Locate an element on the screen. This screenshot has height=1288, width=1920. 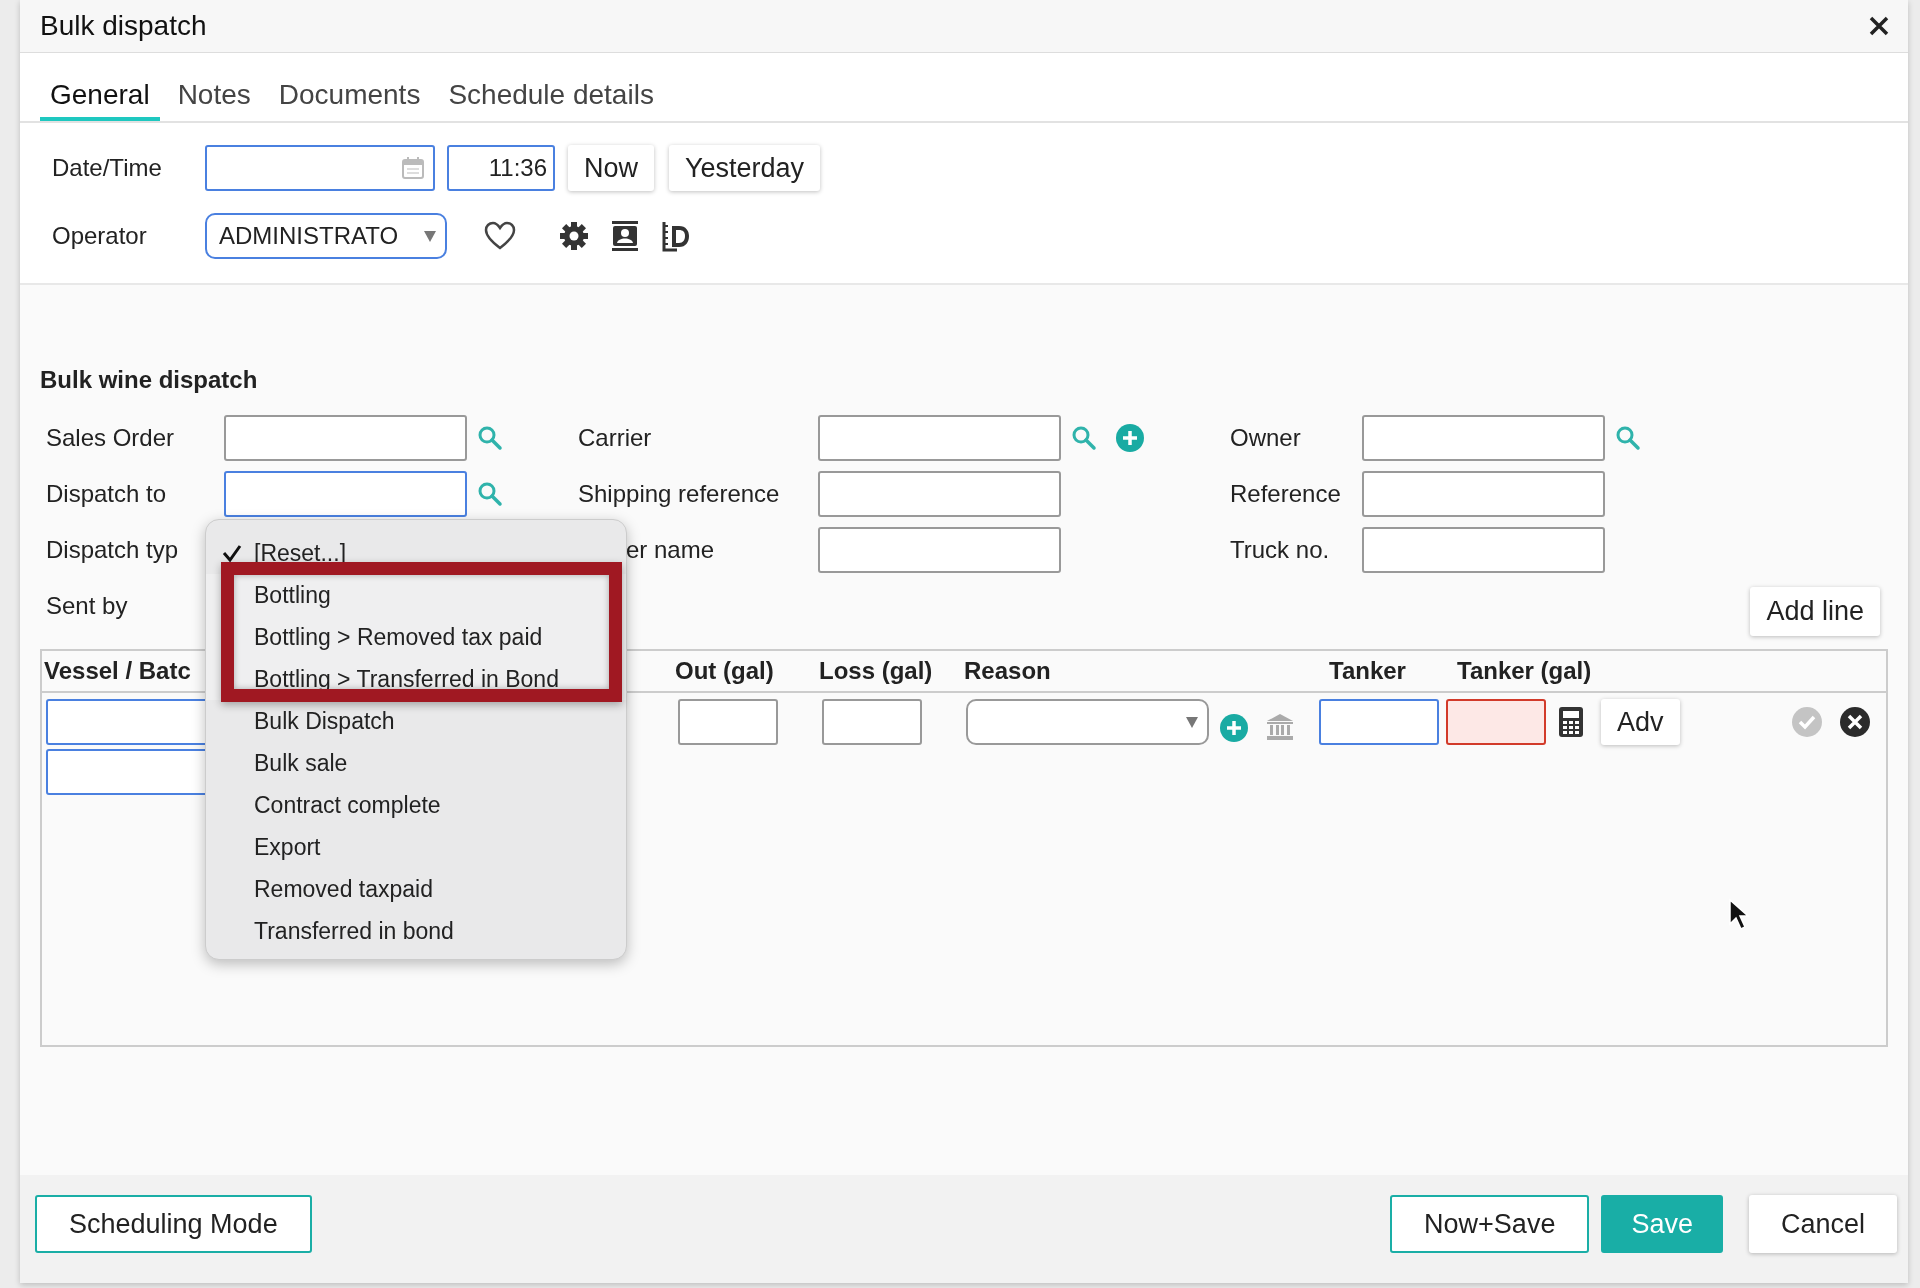
field-label: Sales Order is located at coordinates (111, 438).